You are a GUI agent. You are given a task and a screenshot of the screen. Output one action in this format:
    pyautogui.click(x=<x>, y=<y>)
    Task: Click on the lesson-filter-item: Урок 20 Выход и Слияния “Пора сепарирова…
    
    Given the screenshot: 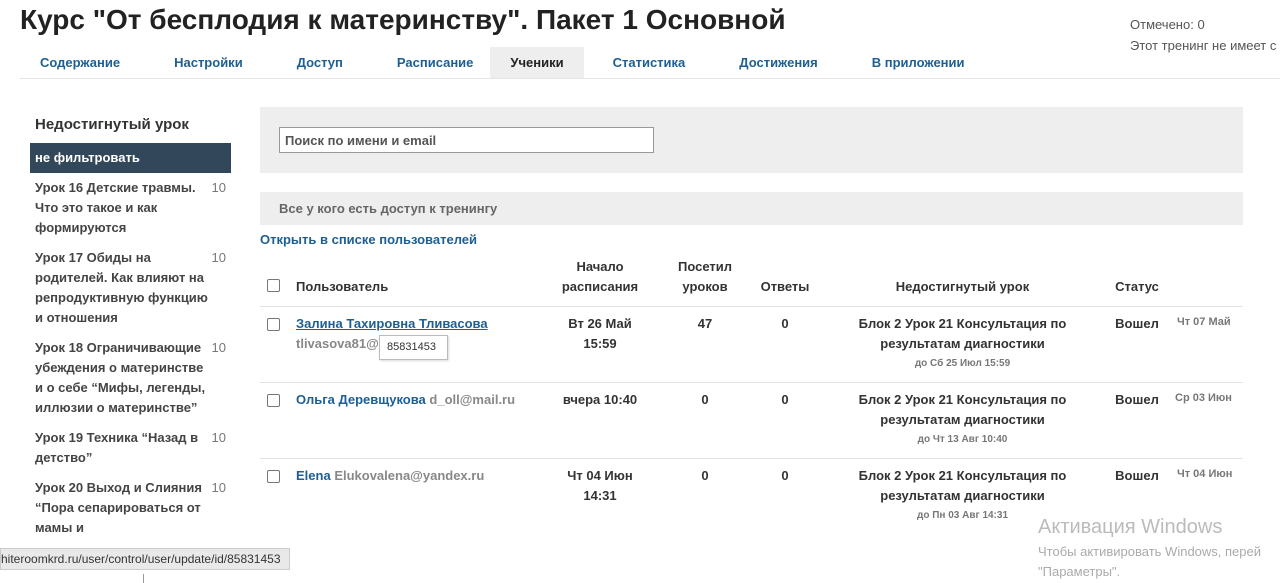 What is the action you would take?
    pyautogui.click(x=130, y=508)
    